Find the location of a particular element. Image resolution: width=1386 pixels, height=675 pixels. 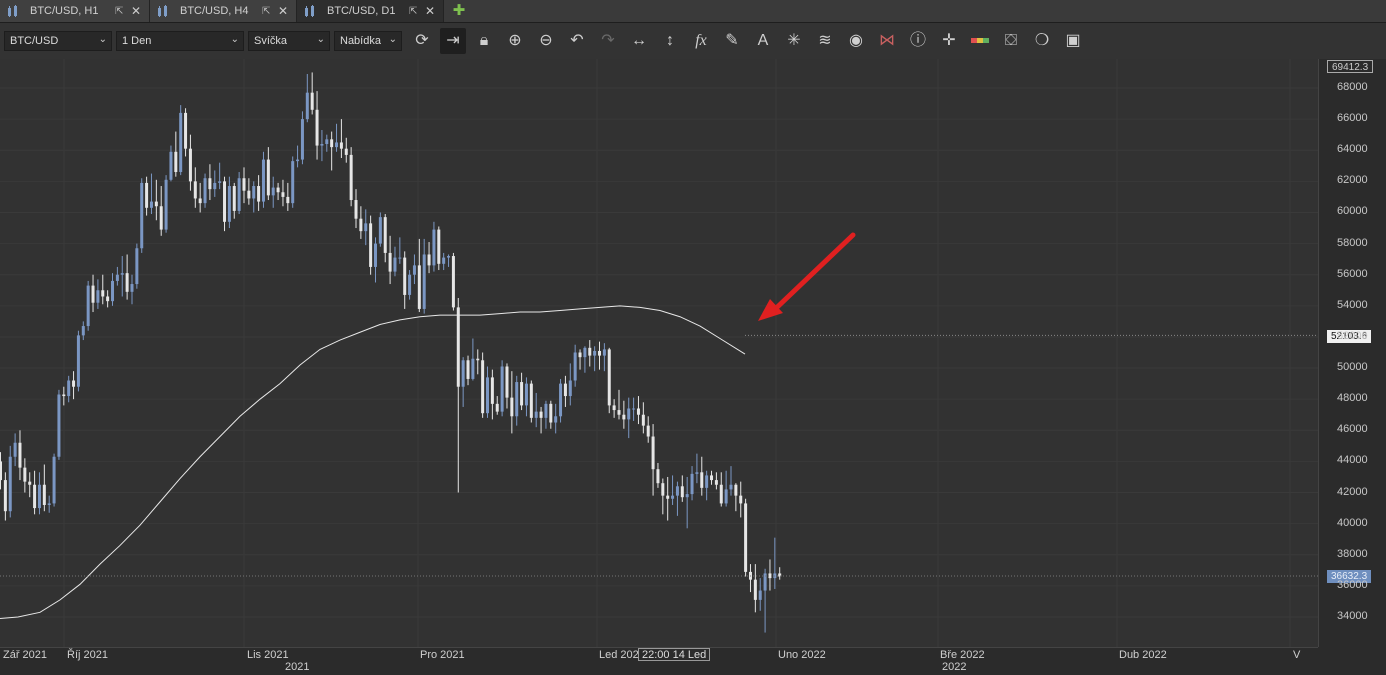

layers-icon: ≋ is located at coordinates (825, 41).